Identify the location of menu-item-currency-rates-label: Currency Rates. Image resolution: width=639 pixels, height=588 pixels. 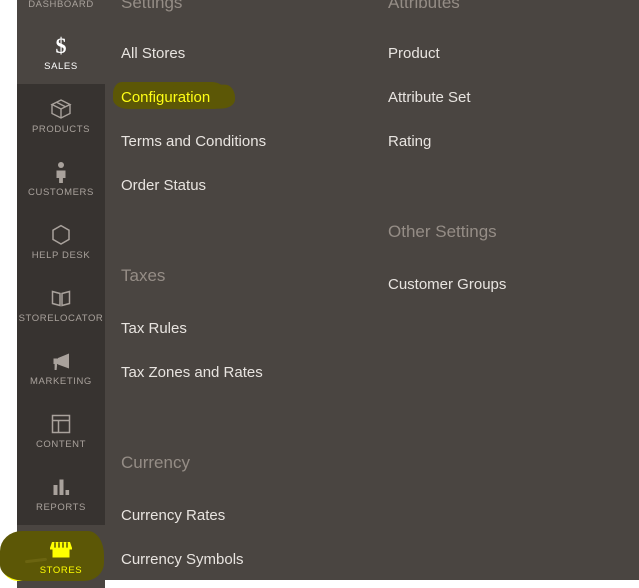
(173, 515).